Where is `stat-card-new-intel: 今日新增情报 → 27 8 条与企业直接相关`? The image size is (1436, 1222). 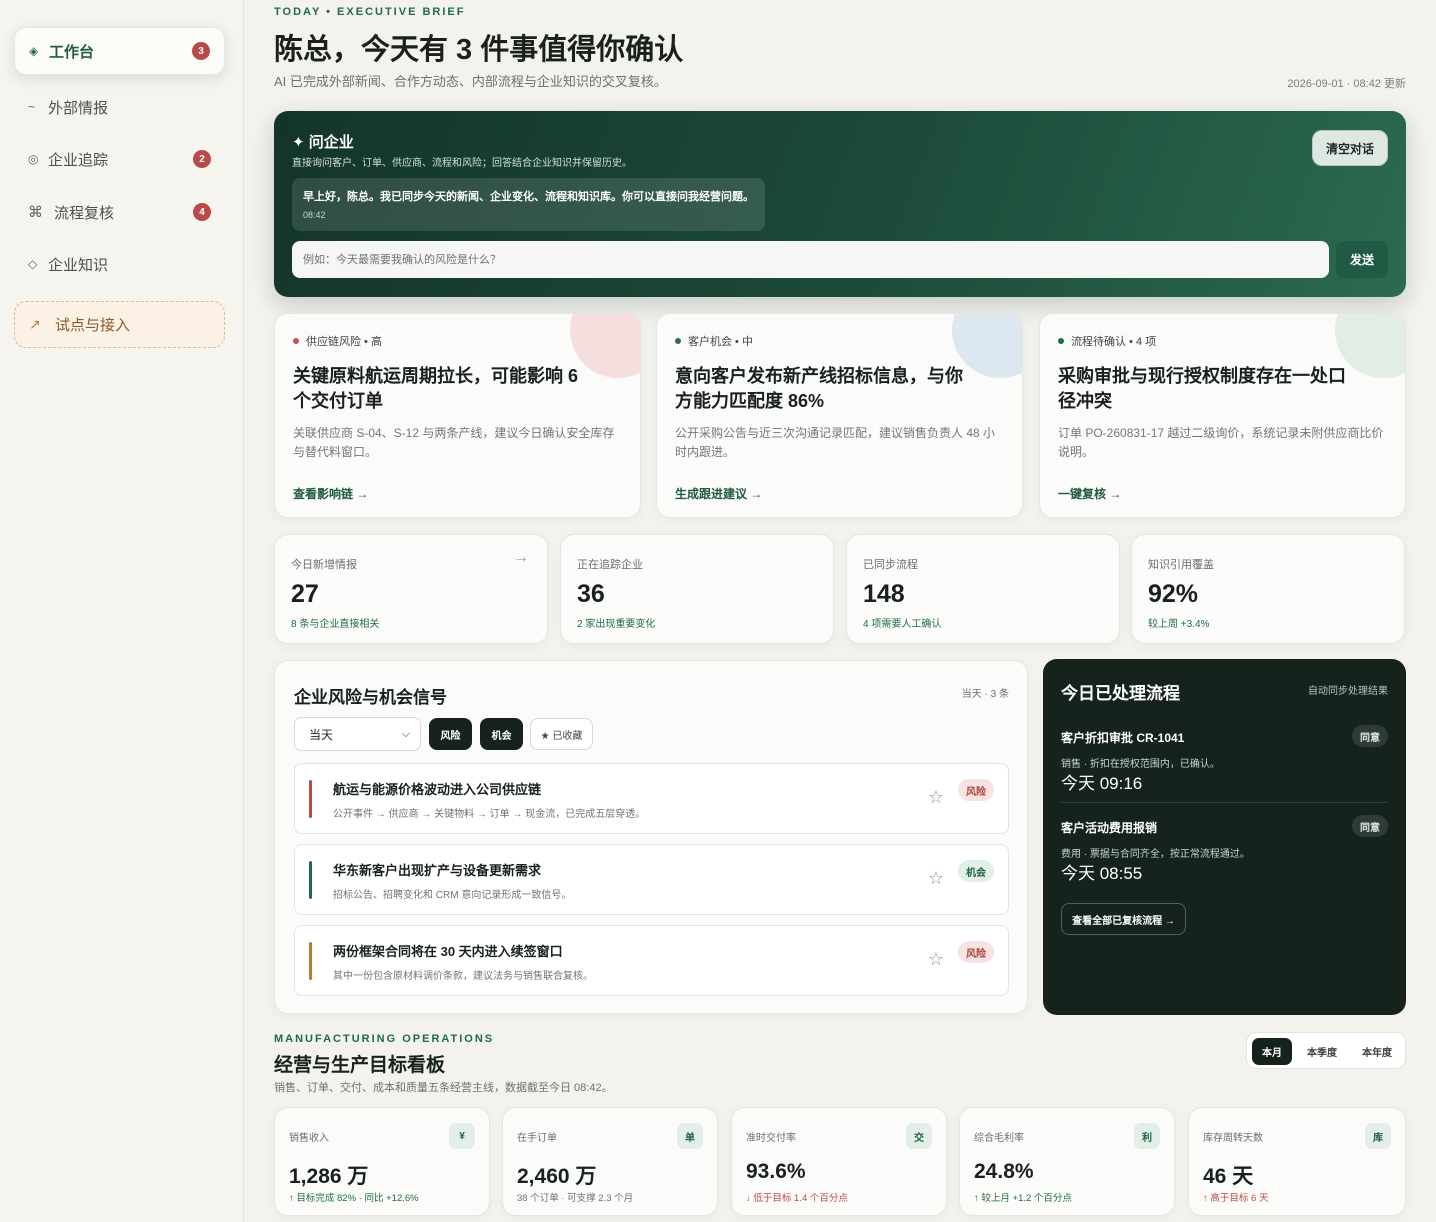
stat-card-new-intel: 今日新增情报 → 27 8 条与企业直接相关 is located at coordinates (411, 589).